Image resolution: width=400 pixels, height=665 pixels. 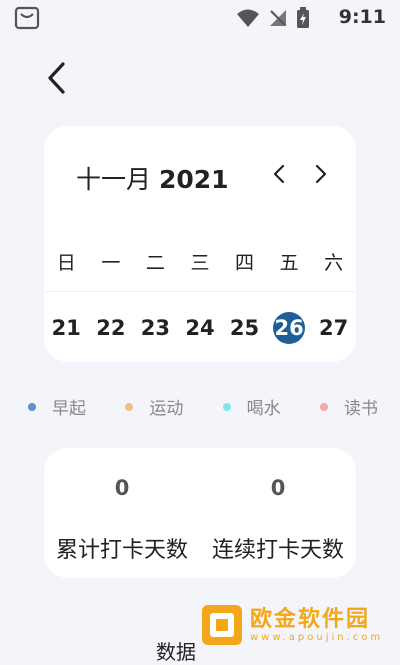 I want to click on date-row: 21 22 23 24 25 26 27, so click(x=200, y=328).